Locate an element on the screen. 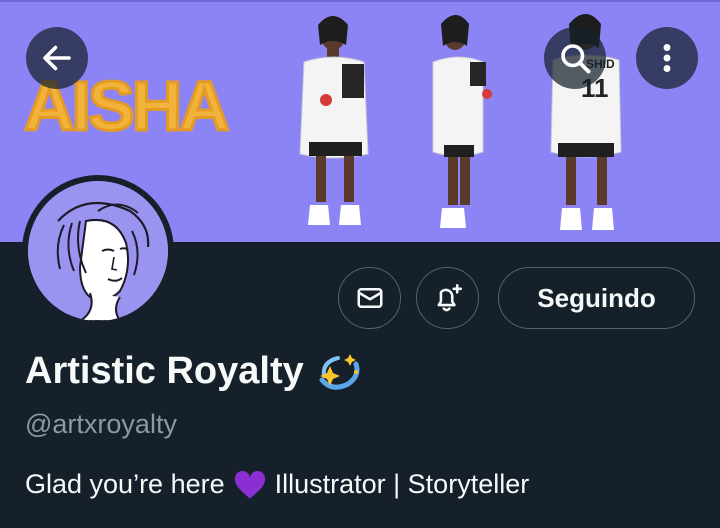 The width and height of the screenshot is (720, 528). more-vertical-icon is located at coordinates (667, 58).